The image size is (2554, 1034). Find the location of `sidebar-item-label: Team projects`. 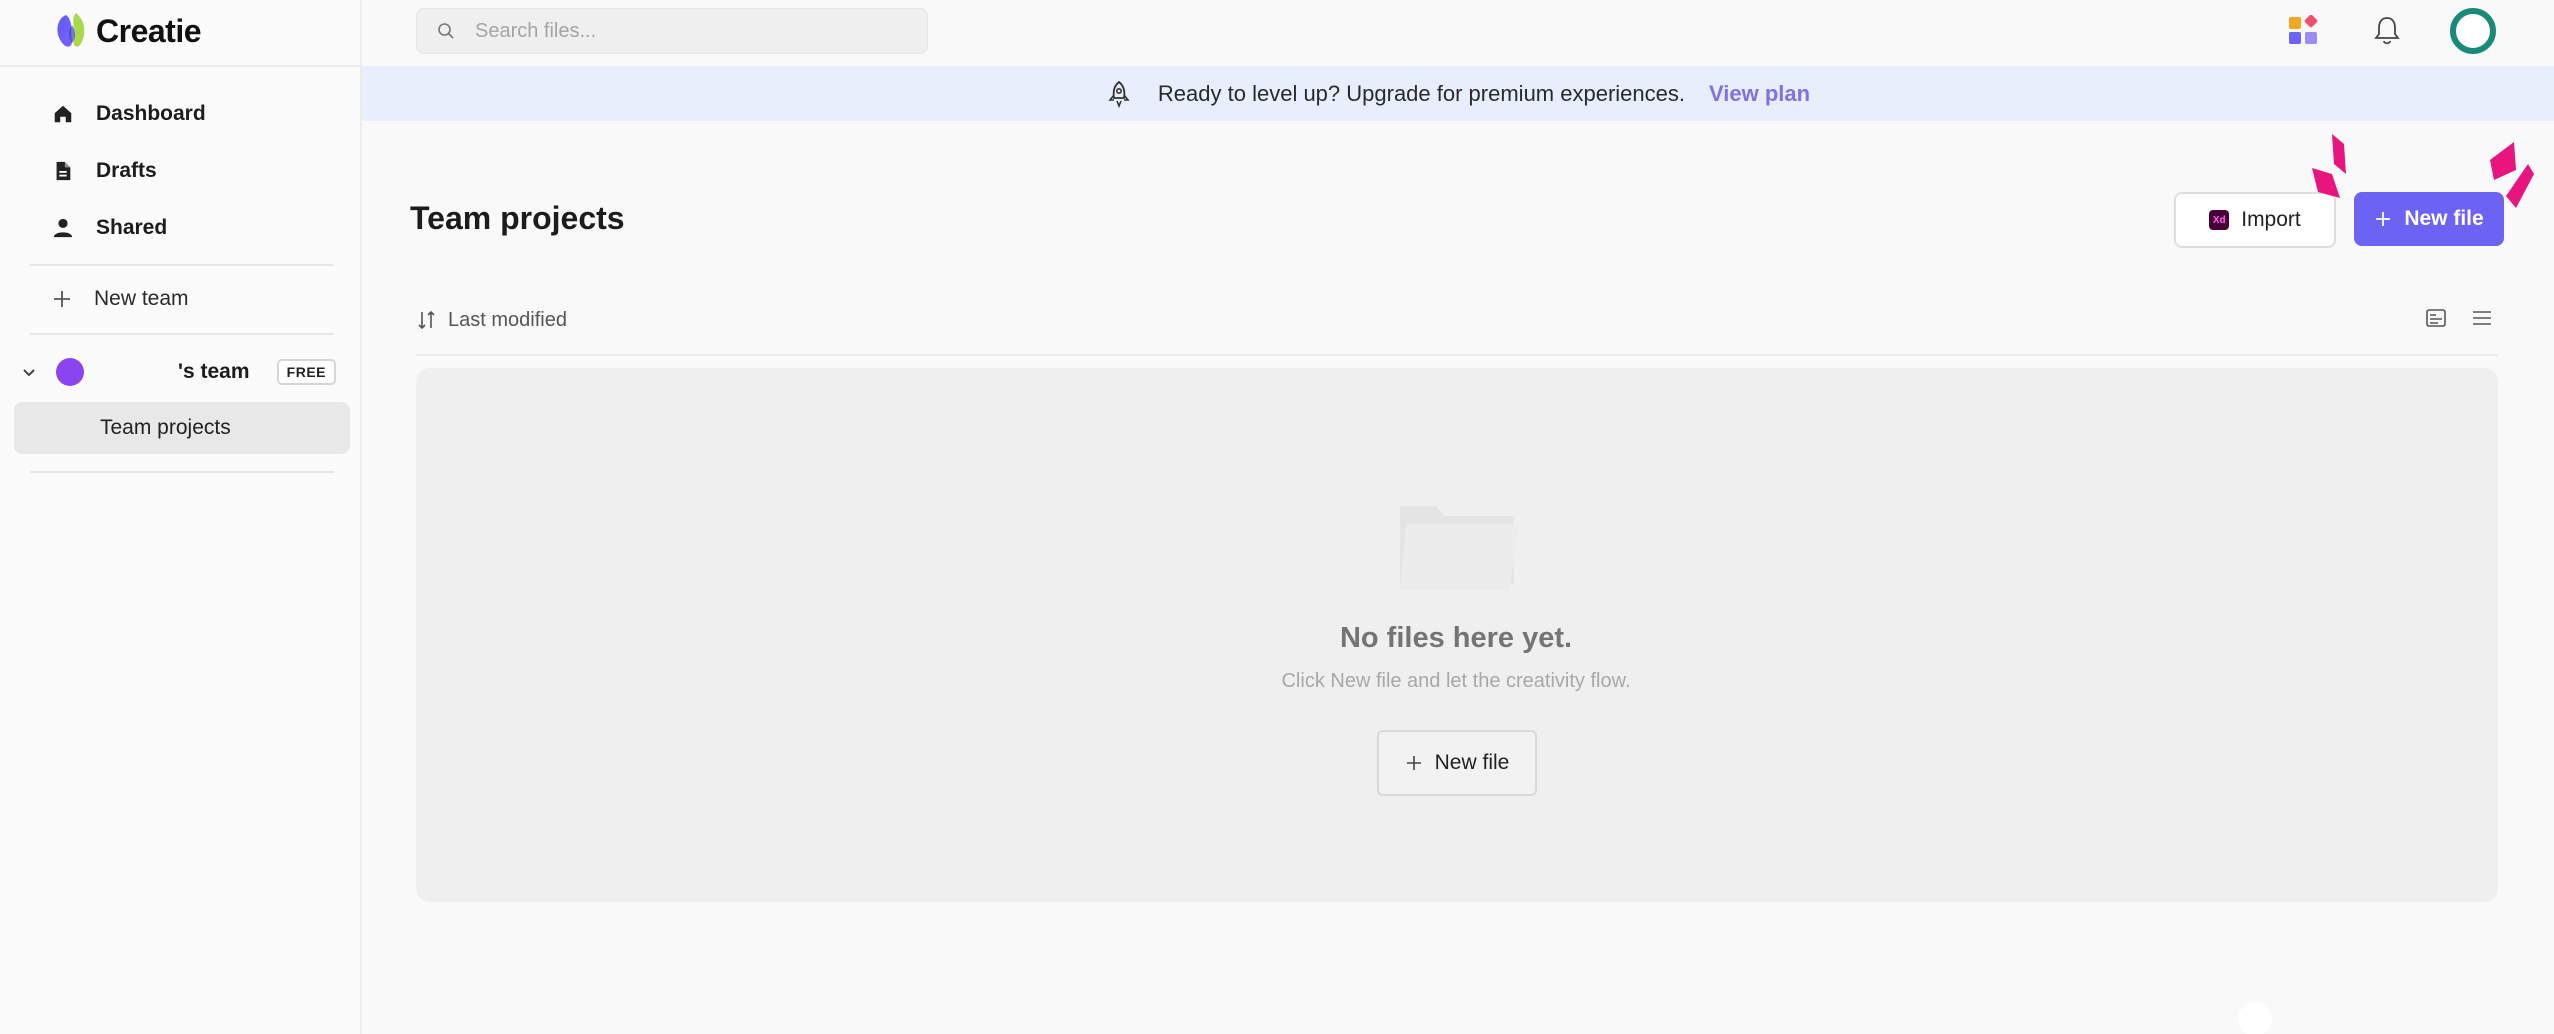

sidebar-item-label: Team projects is located at coordinates (165, 427).